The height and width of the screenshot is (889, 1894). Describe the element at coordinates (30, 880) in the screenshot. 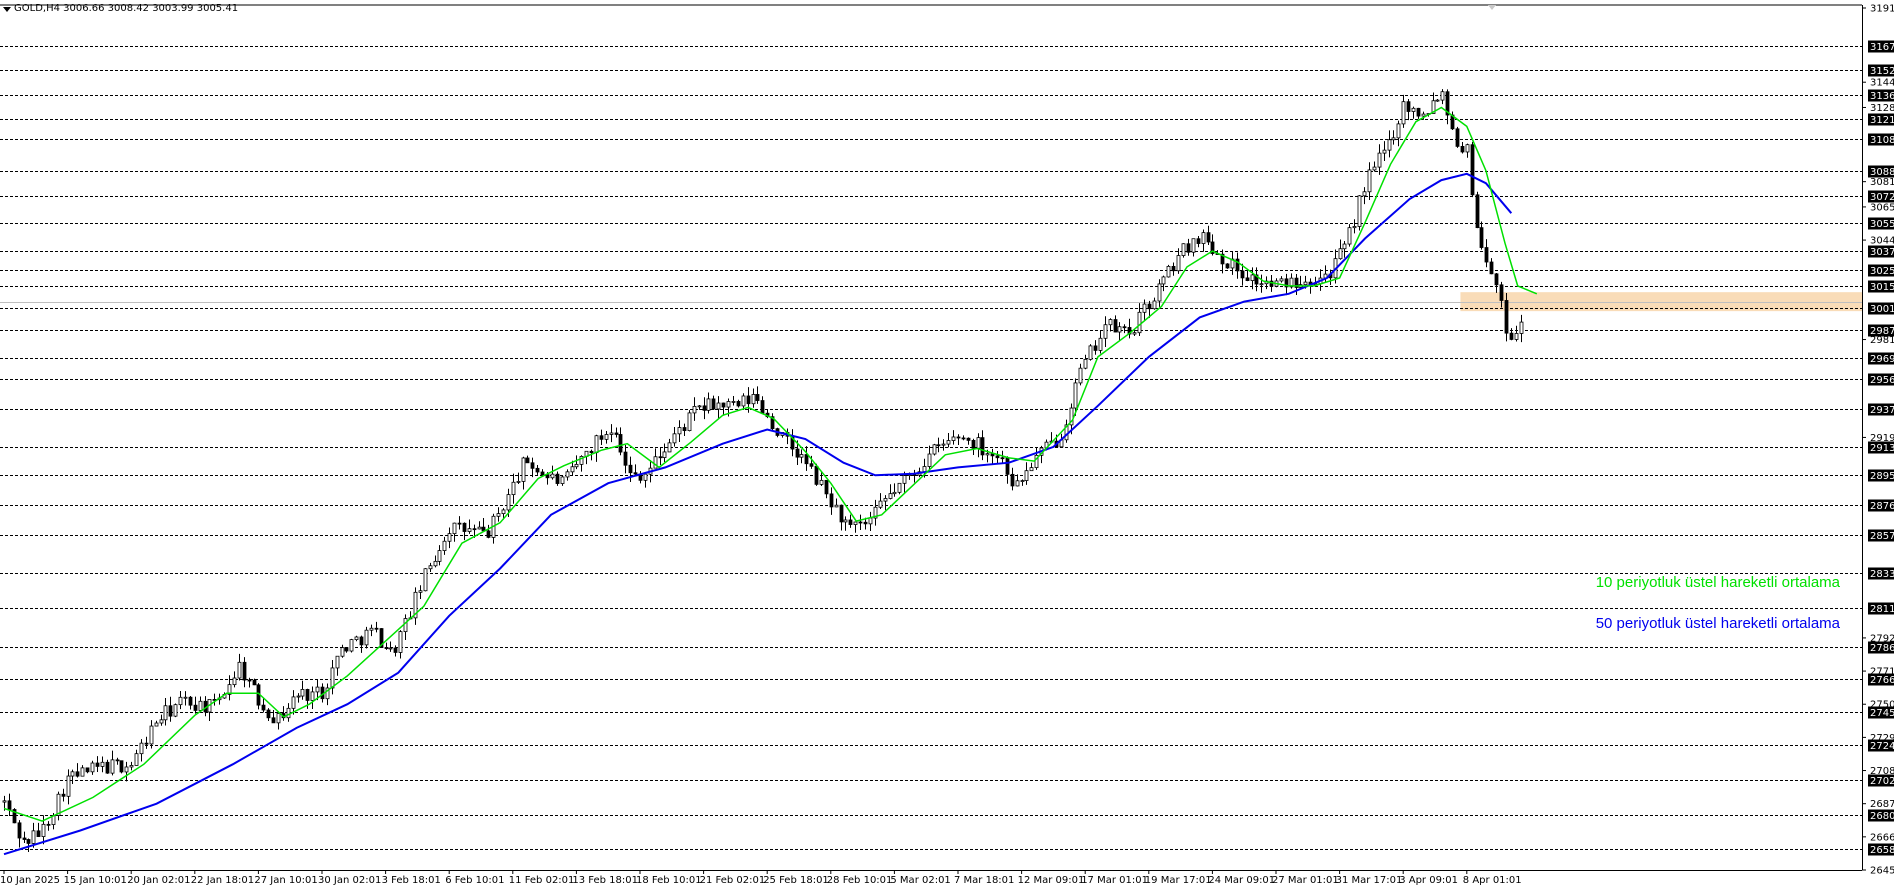

I see `time-tick-label: 10 Jan 2025` at that location.